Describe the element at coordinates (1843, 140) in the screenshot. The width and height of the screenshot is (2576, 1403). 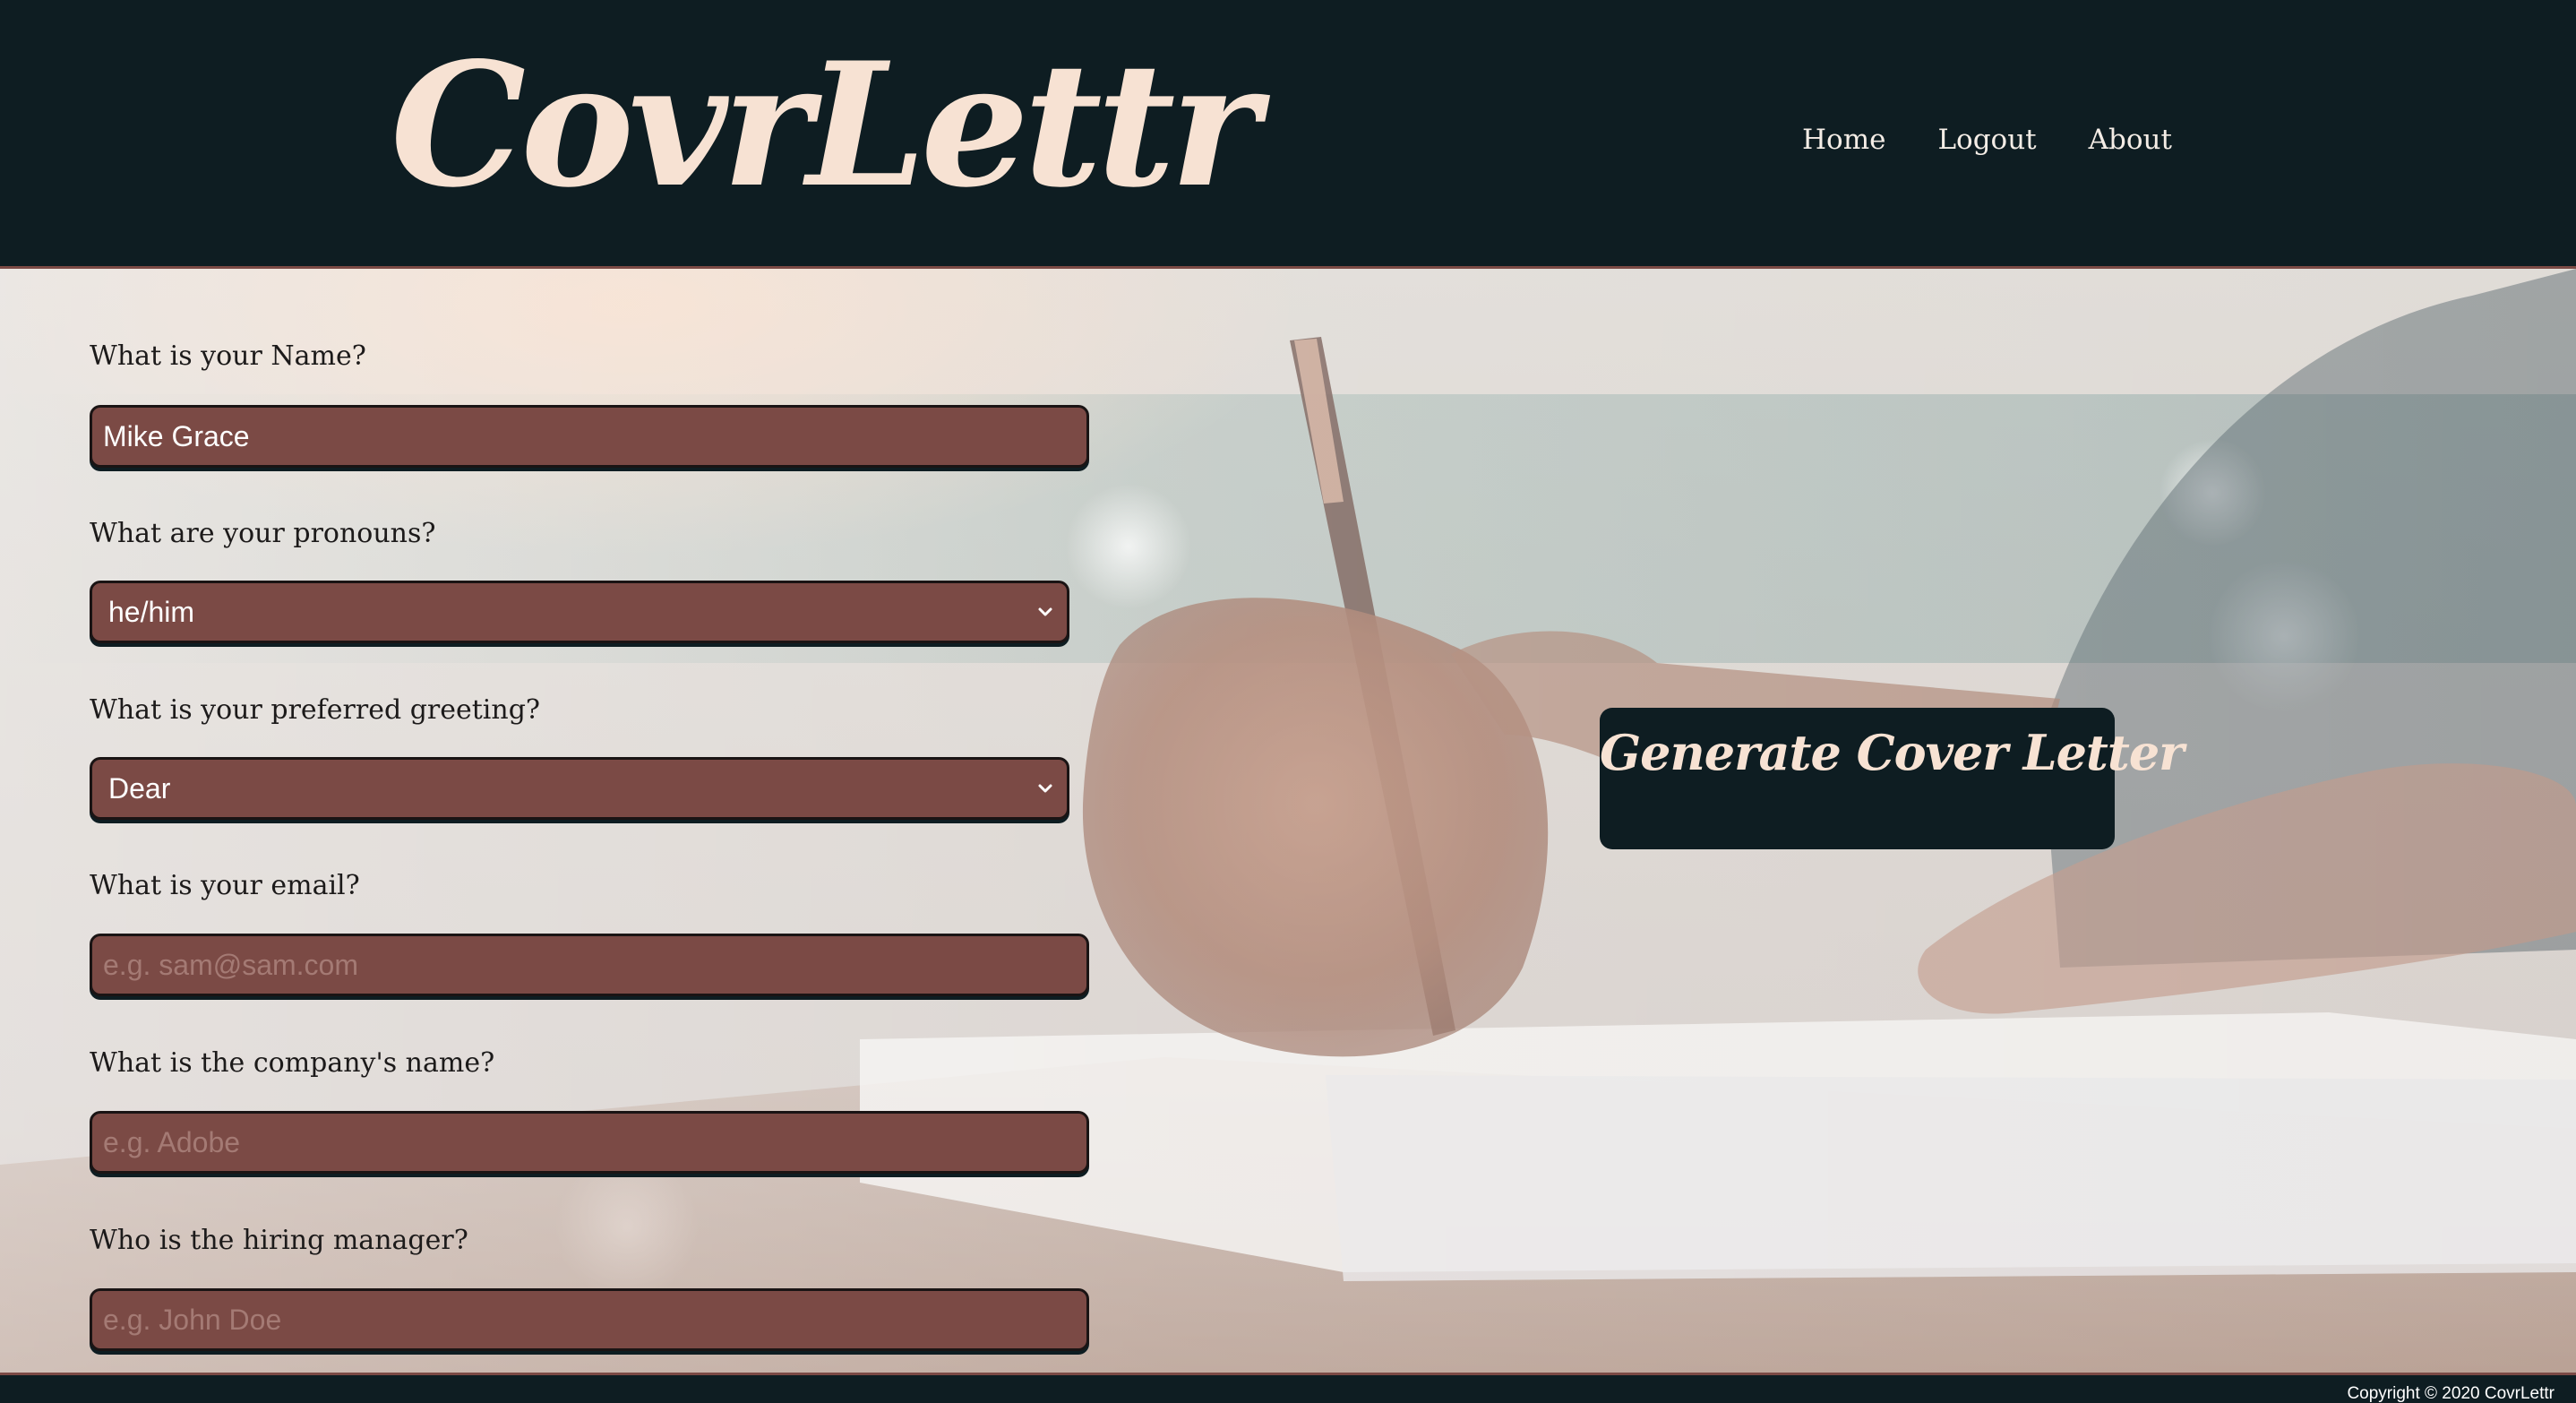
I see `nav-home-link: Home` at that location.